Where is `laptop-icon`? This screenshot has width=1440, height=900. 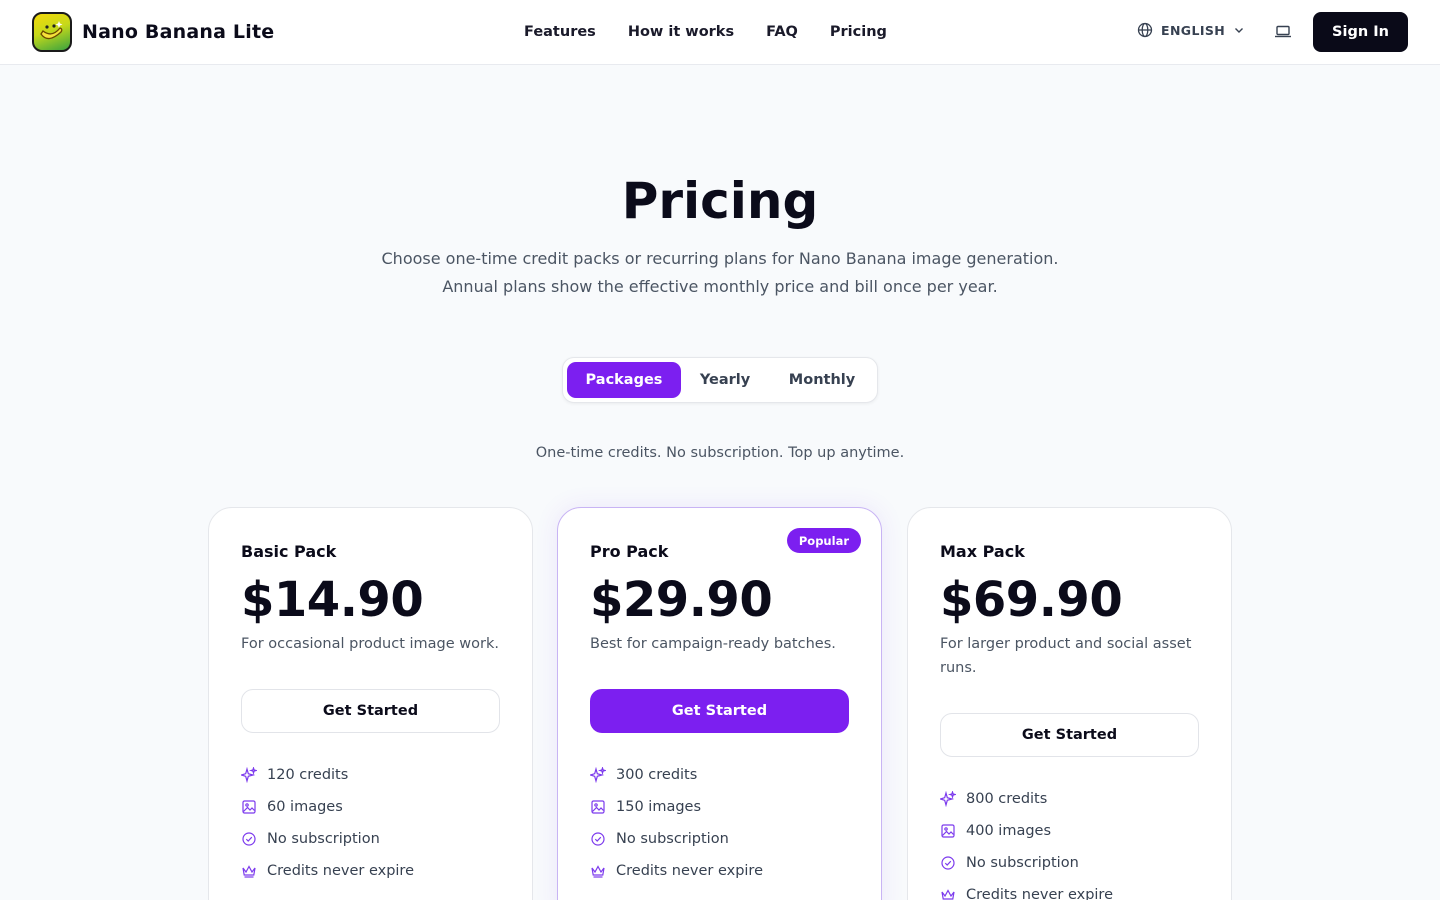
laptop-icon is located at coordinates (1283, 32).